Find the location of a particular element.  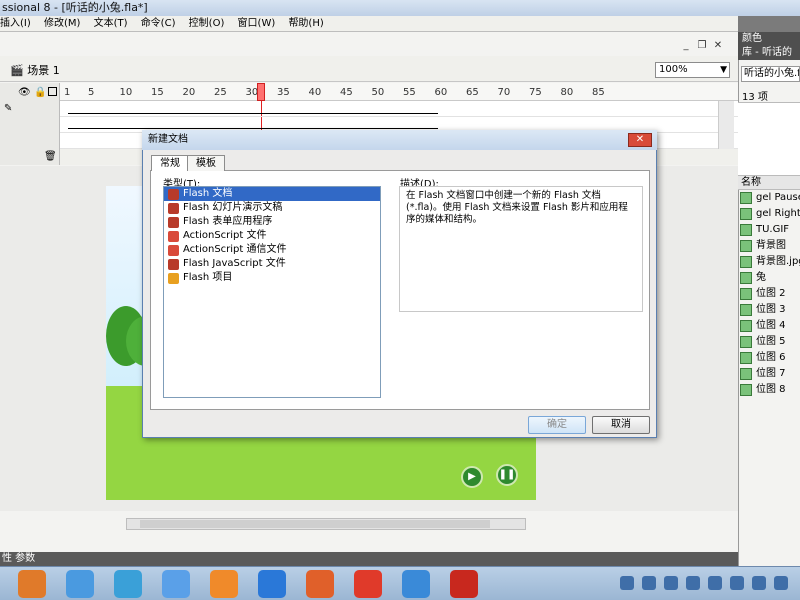

library-item: gel Right is located at coordinates (769, 214).